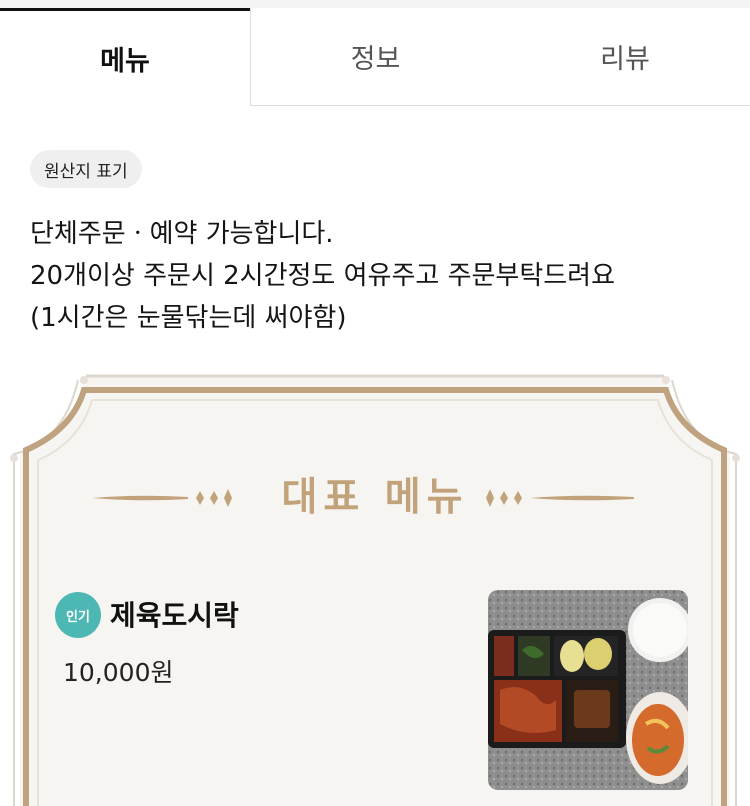  I want to click on origin-label-button: 원산지 표기, so click(86, 169).